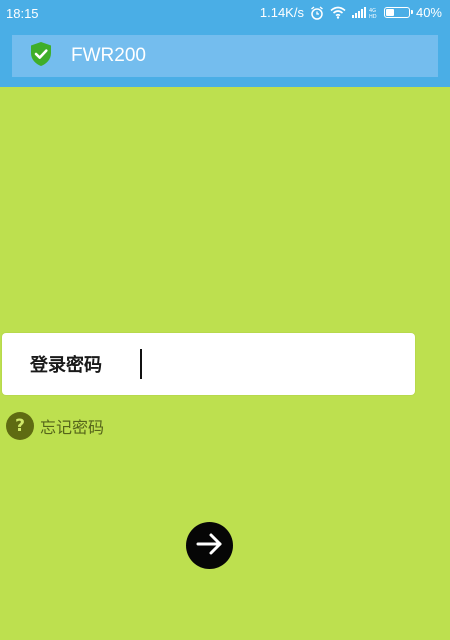 The width and height of the screenshot is (450, 640). I want to click on password-card: 登录密码, so click(208, 364).